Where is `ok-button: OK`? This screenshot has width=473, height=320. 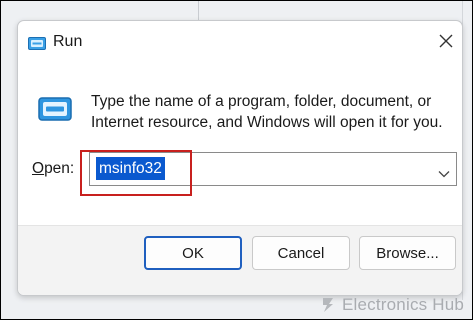
ok-button: OK is located at coordinates (193, 253).